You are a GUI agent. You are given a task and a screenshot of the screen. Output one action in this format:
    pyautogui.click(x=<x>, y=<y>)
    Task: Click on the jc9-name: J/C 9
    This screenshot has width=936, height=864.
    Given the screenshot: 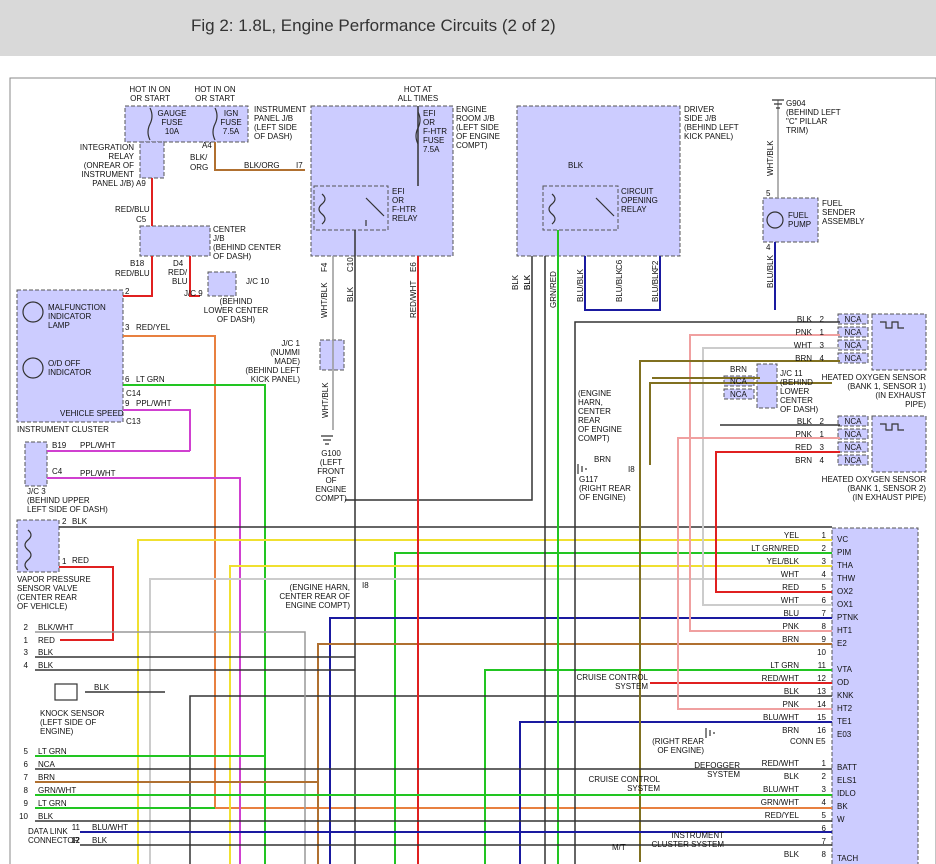 What is the action you would take?
    pyautogui.click(x=193, y=293)
    